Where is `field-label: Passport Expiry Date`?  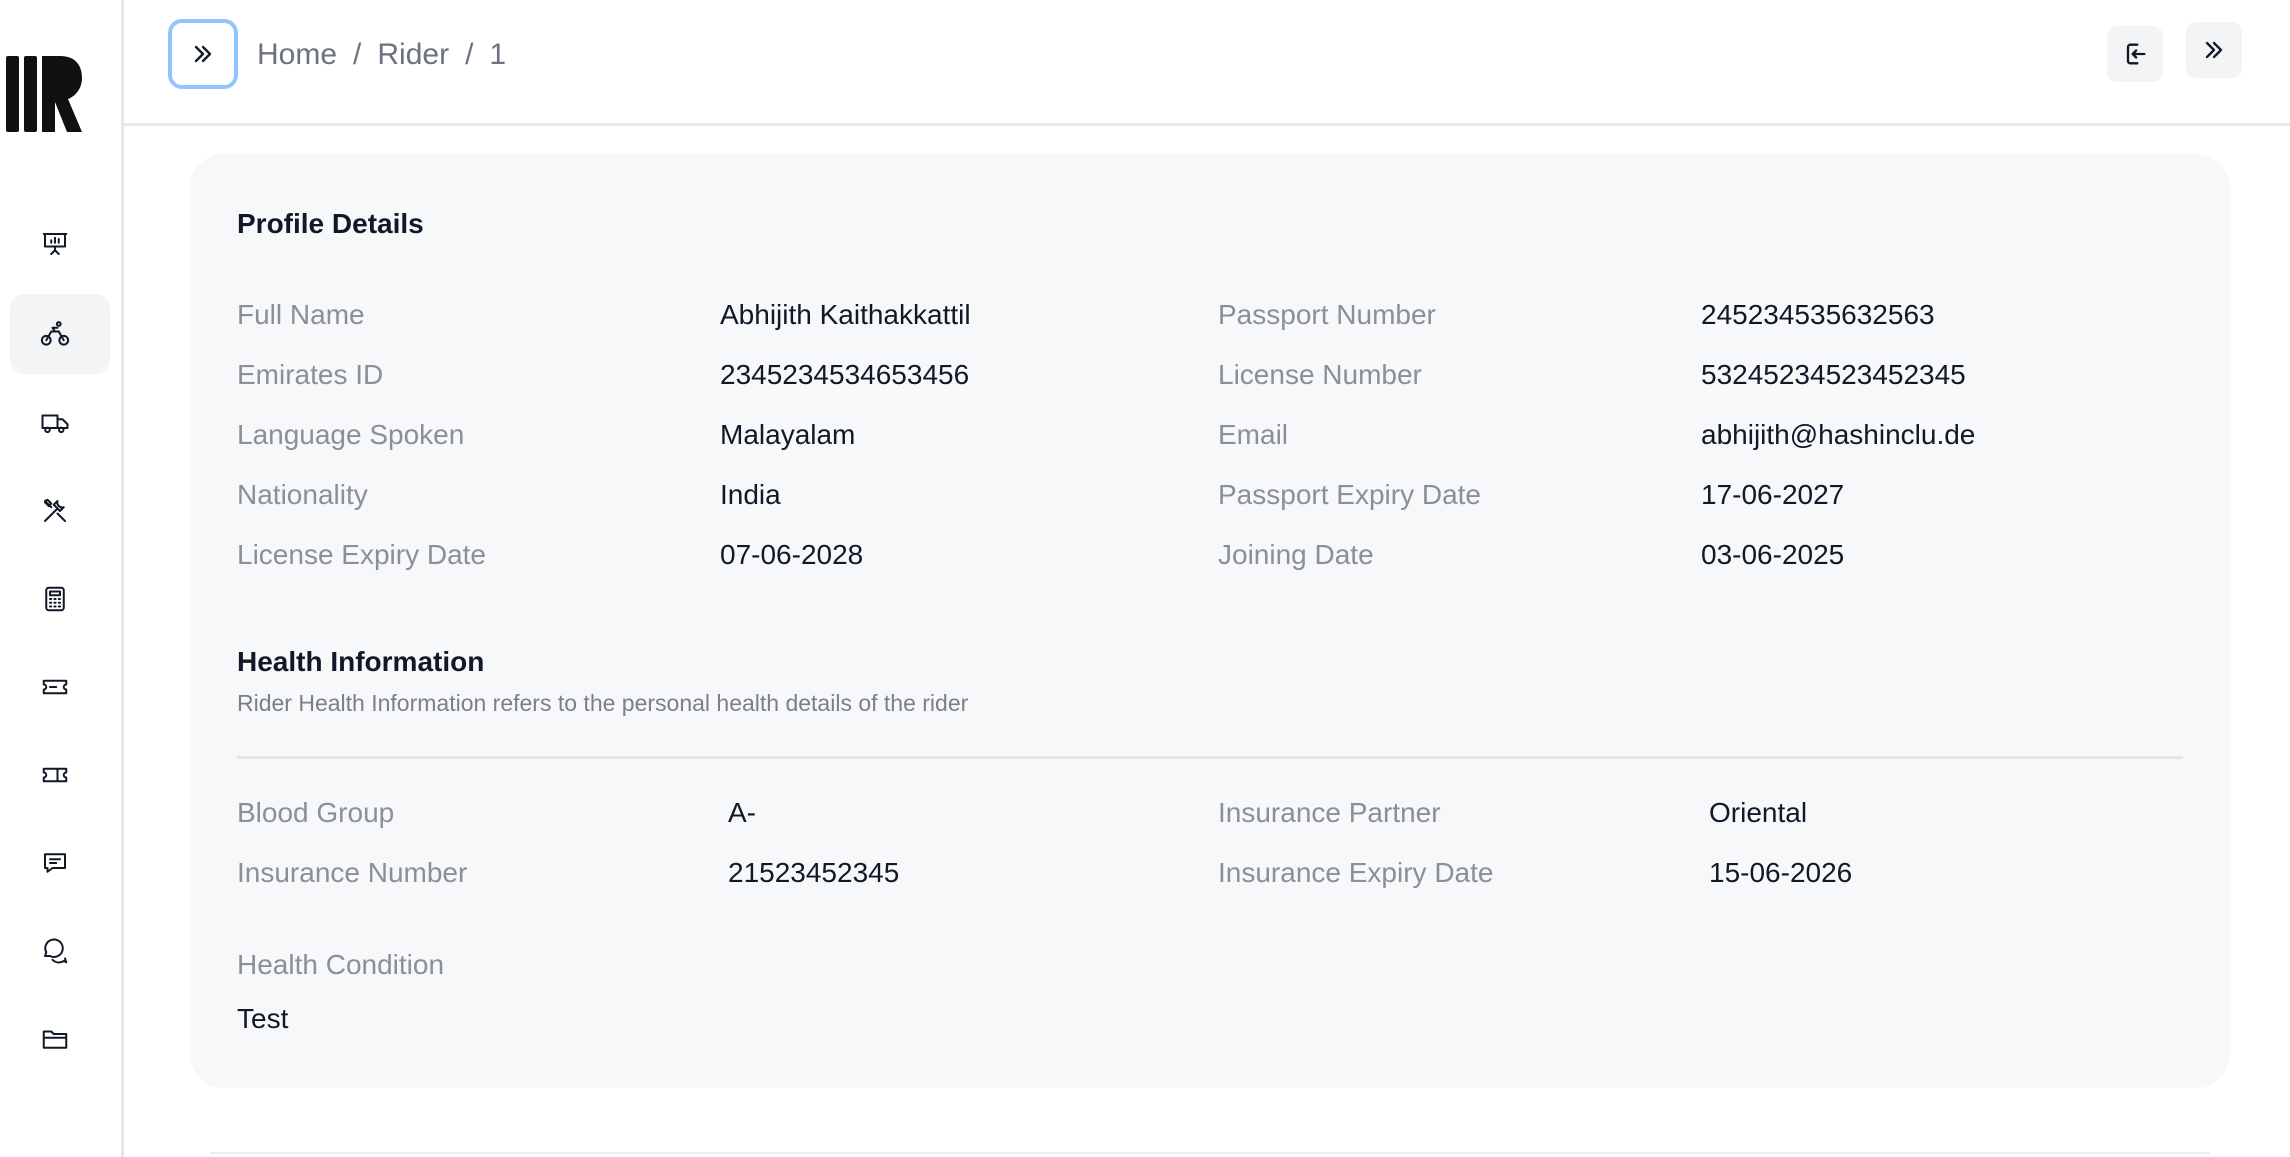 field-label: Passport Expiry Date is located at coordinates (1349, 494).